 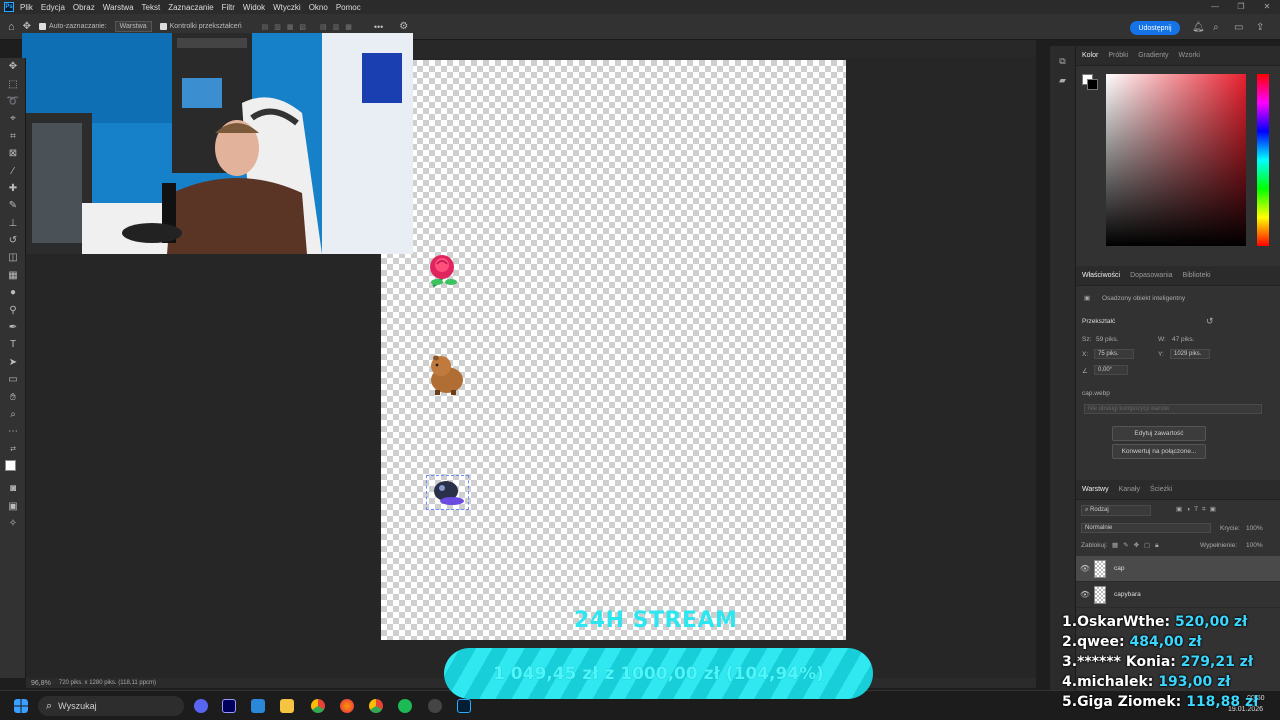 I want to click on bell-icon: 🔔︎, so click(x=1198, y=27).